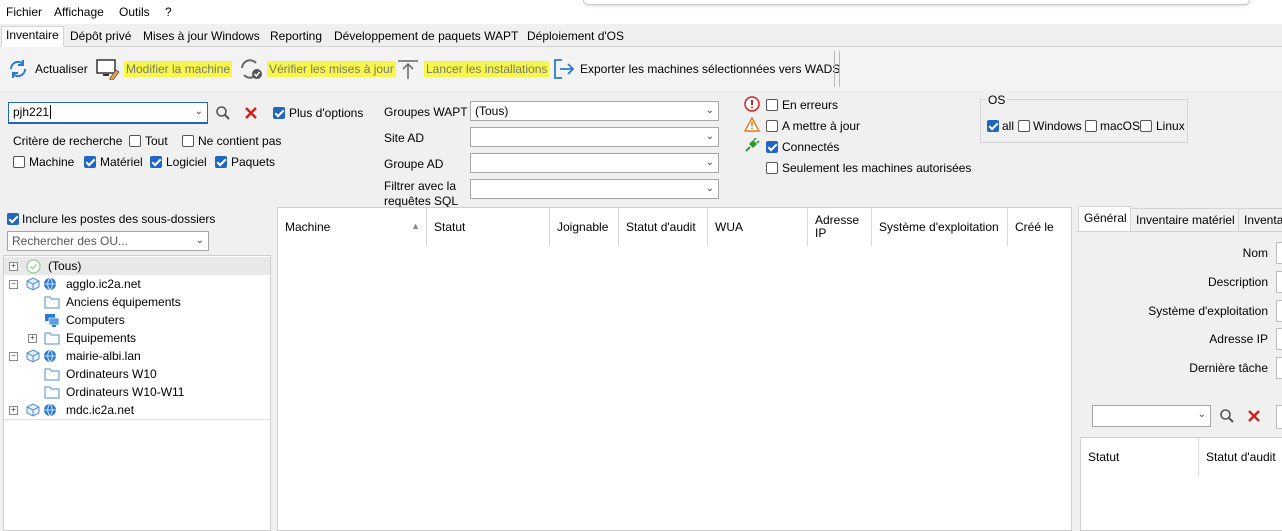 The height and width of the screenshot is (531, 1282). Describe the element at coordinates (414, 164) in the screenshot. I see `ad-group-label: Groupe AD` at that location.